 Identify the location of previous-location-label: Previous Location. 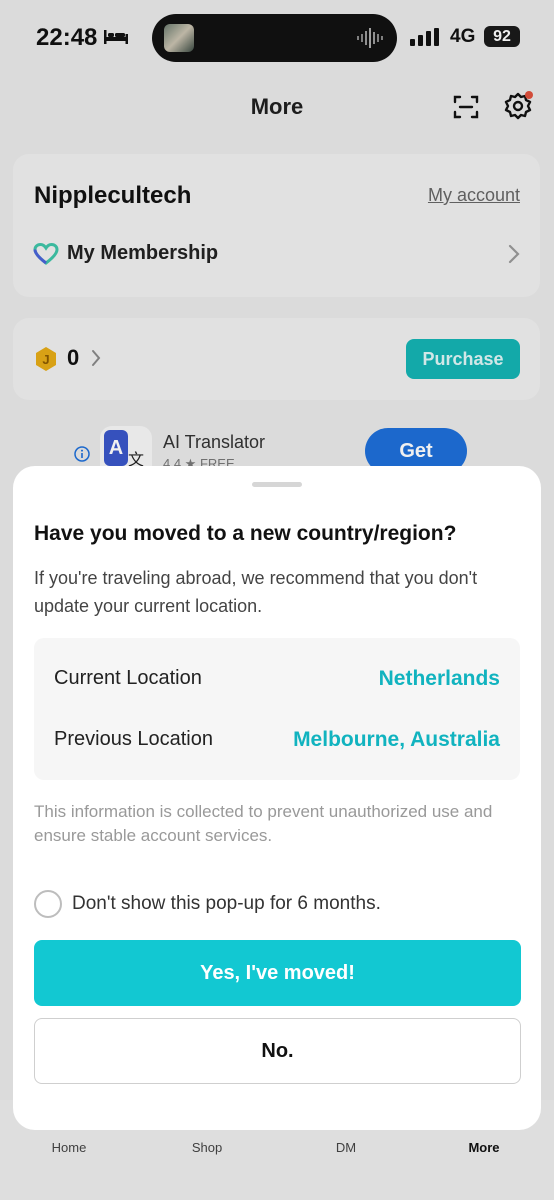
(133, 739).